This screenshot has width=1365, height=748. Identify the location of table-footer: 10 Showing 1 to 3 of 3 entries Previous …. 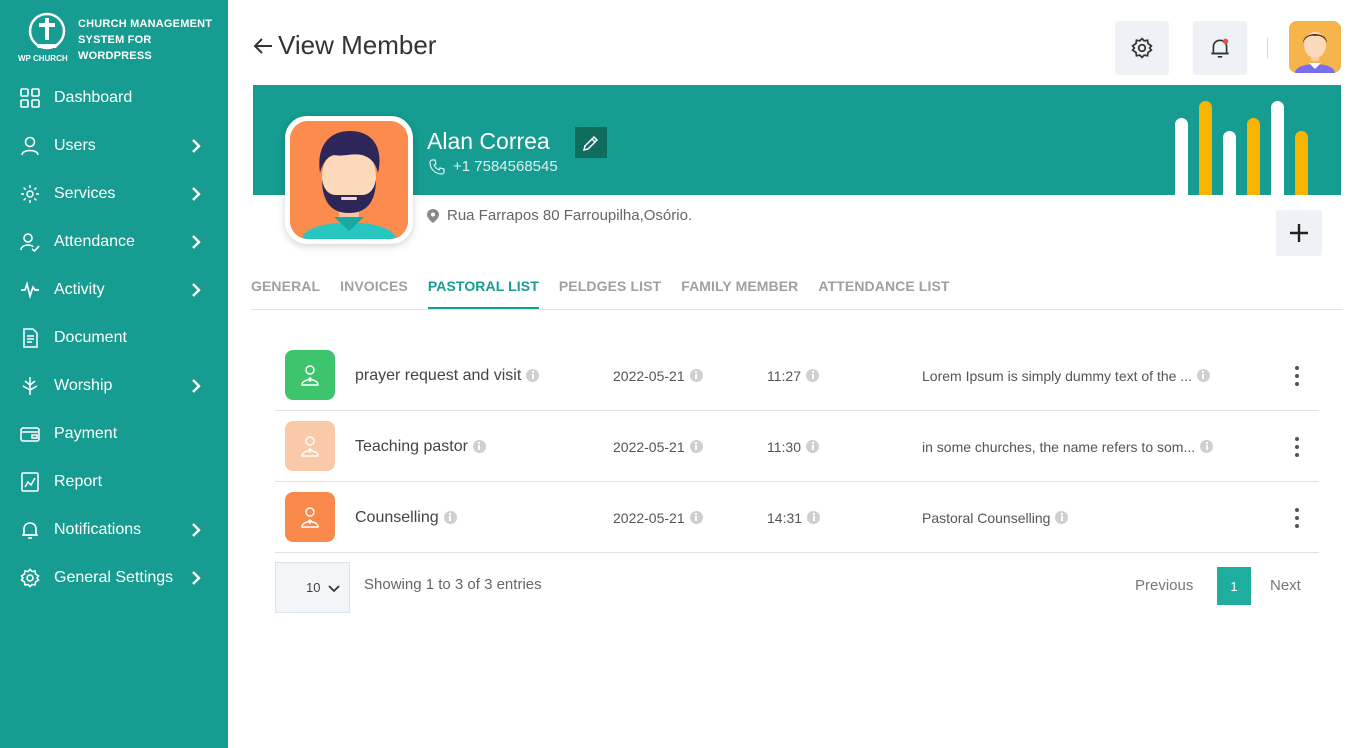
(797, 588).